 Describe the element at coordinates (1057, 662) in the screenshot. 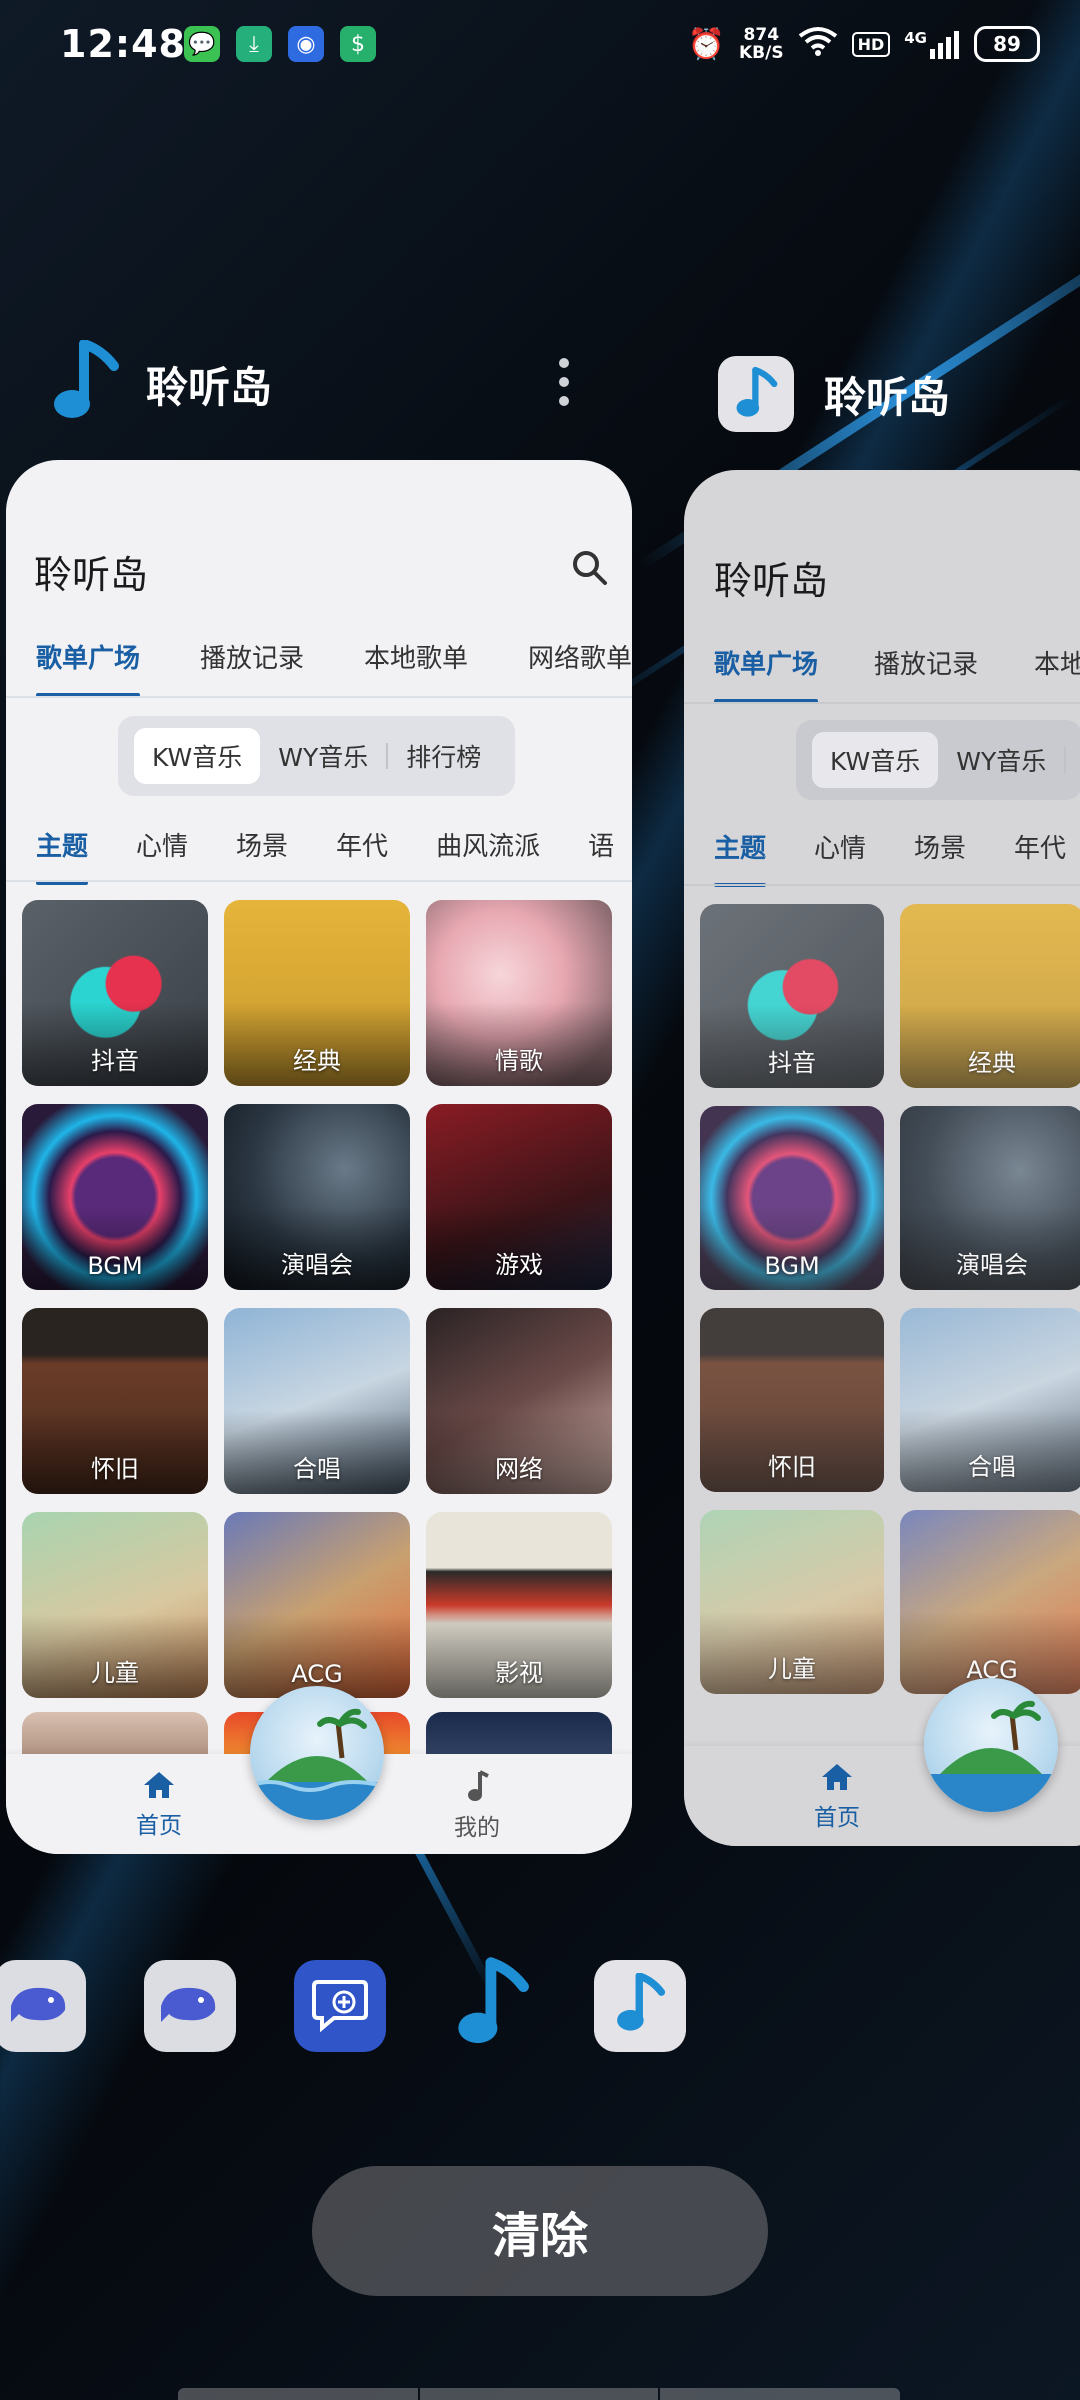

I see `tab-local-playlist: 本地歌` at that location.